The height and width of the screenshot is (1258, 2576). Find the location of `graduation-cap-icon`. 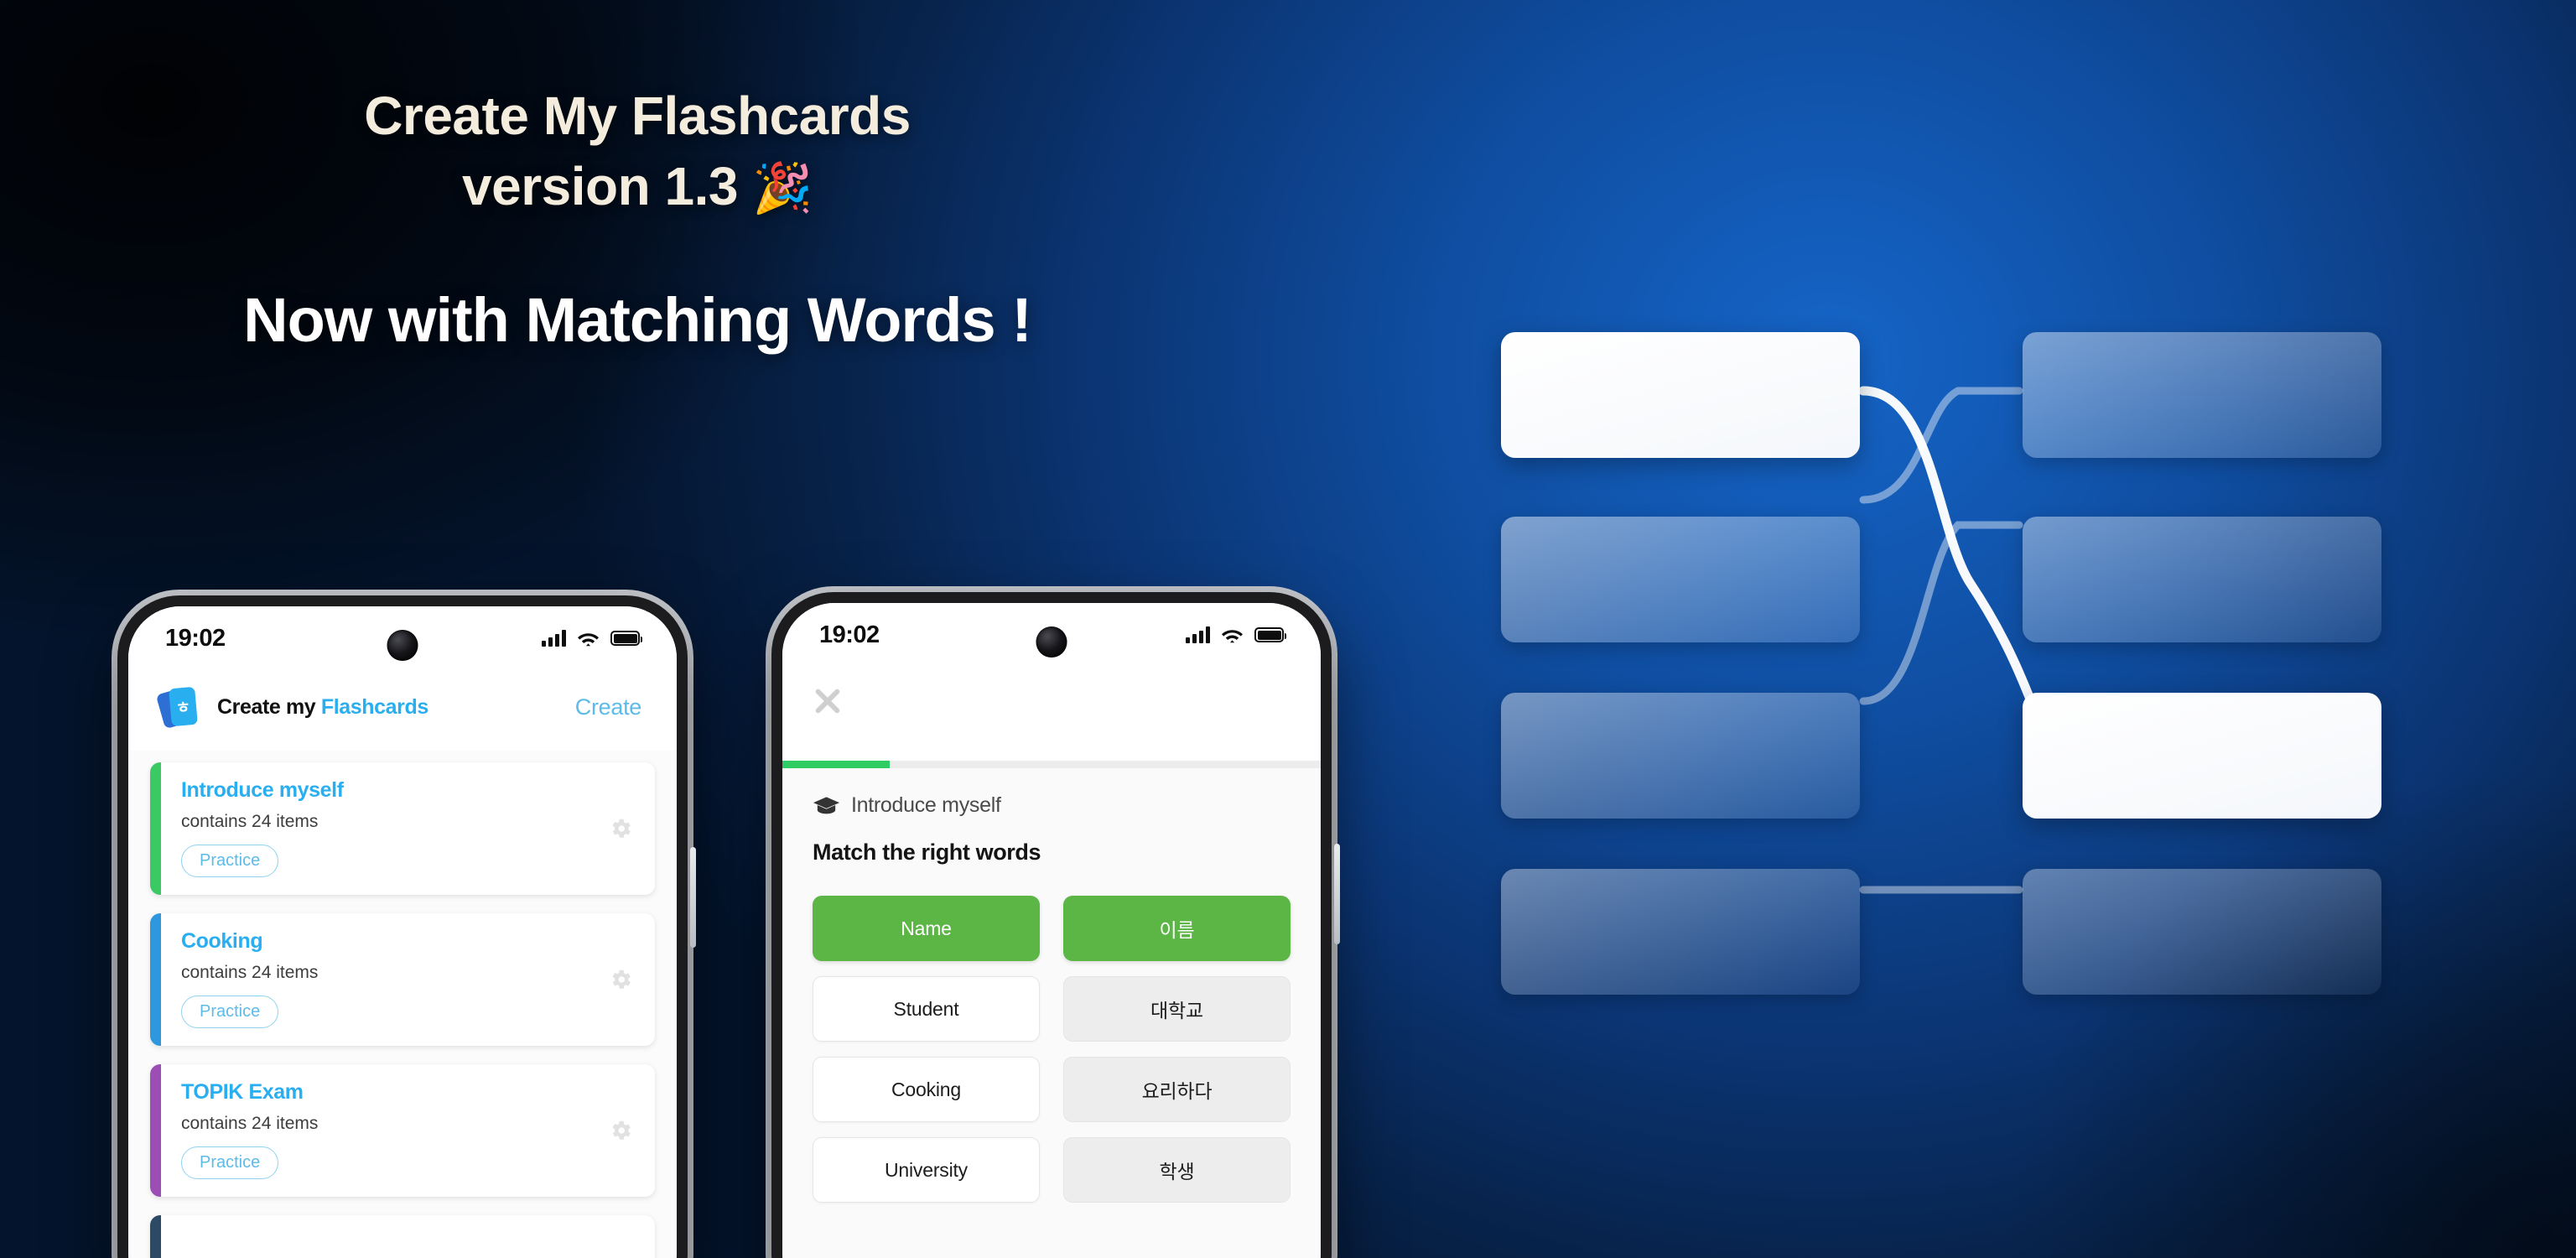

graduation-cap-icon is located at coordinates (826, 805).